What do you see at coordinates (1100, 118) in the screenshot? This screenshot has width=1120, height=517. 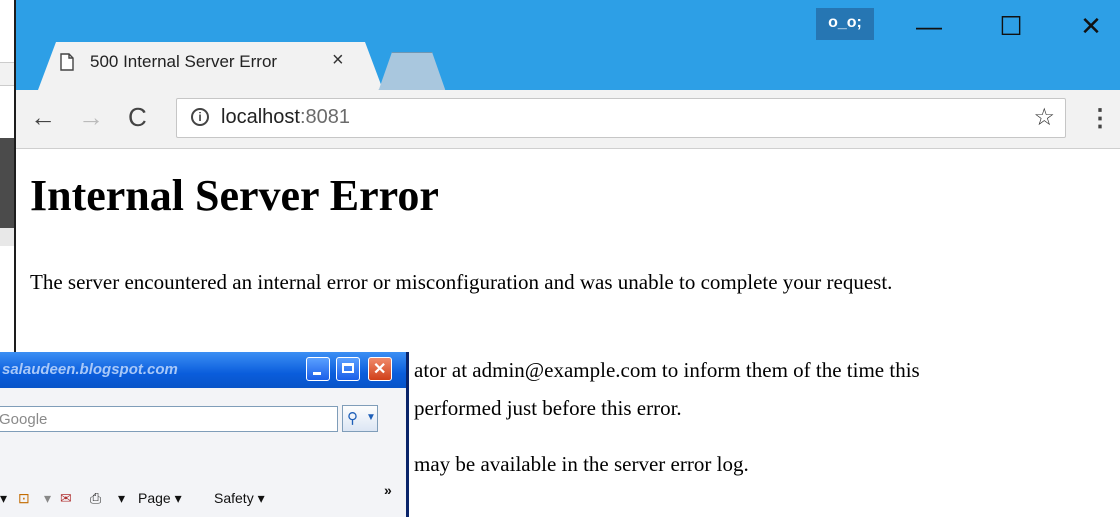 I see `menu-icon: ⋮` at bounding box center [1100, 118].